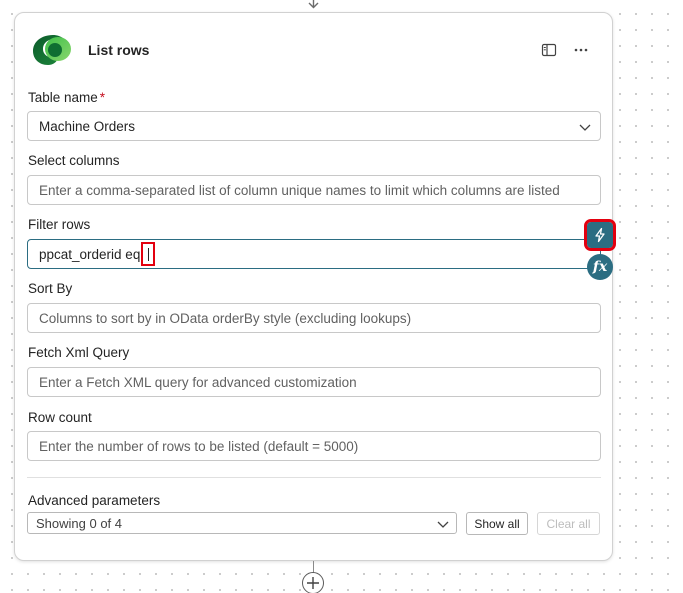 The image size is (683, 593). What do you see at coordinates (581, 50) in the screenshot?
I see `more-options-icon` at bounding box center [581, 50].